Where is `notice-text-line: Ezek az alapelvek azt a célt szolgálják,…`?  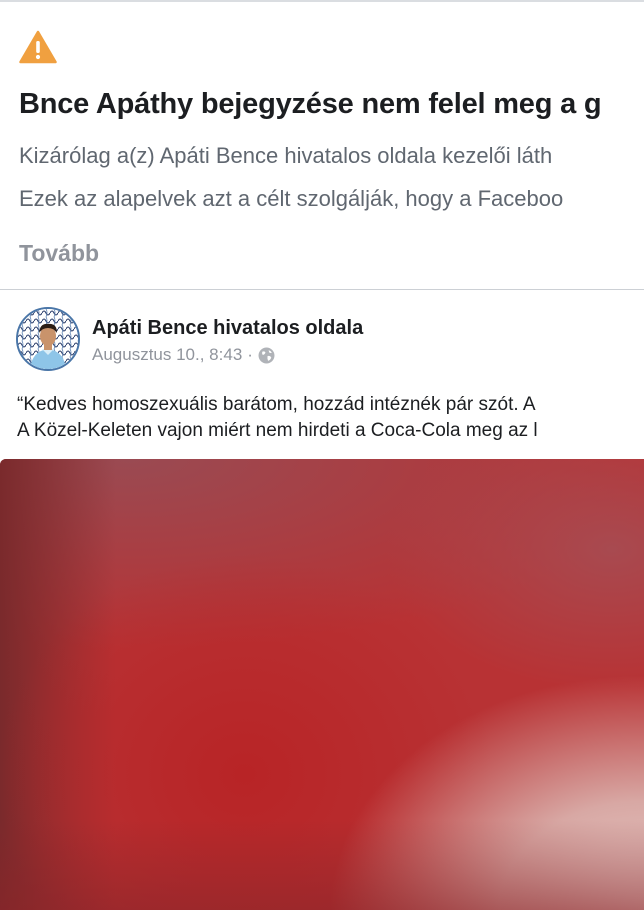 notice-text-line: Ezek az alapelvek azt a célt szolgálják,… is located at coordinates (291, 198).